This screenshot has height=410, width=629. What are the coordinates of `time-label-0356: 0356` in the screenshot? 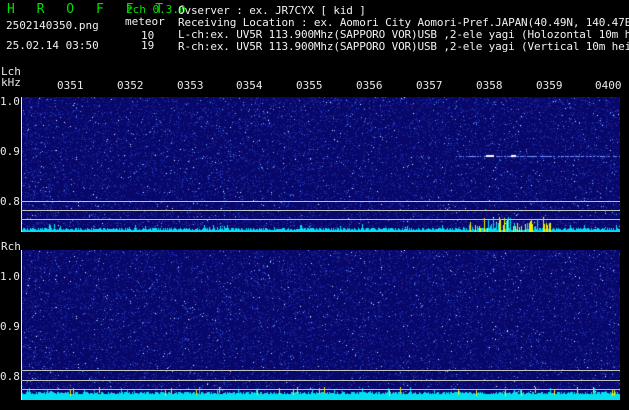 It's located at (369, 85).